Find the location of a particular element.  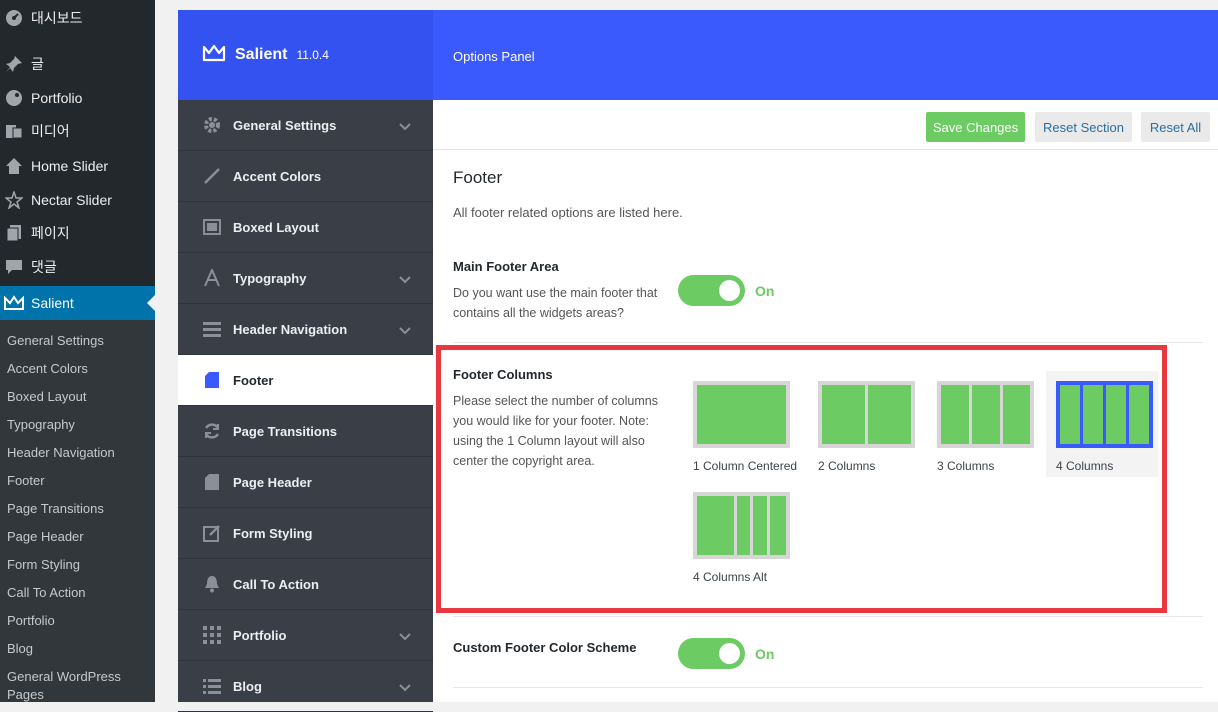

option-label: 2 Columns is located at coordinates (847, 466).